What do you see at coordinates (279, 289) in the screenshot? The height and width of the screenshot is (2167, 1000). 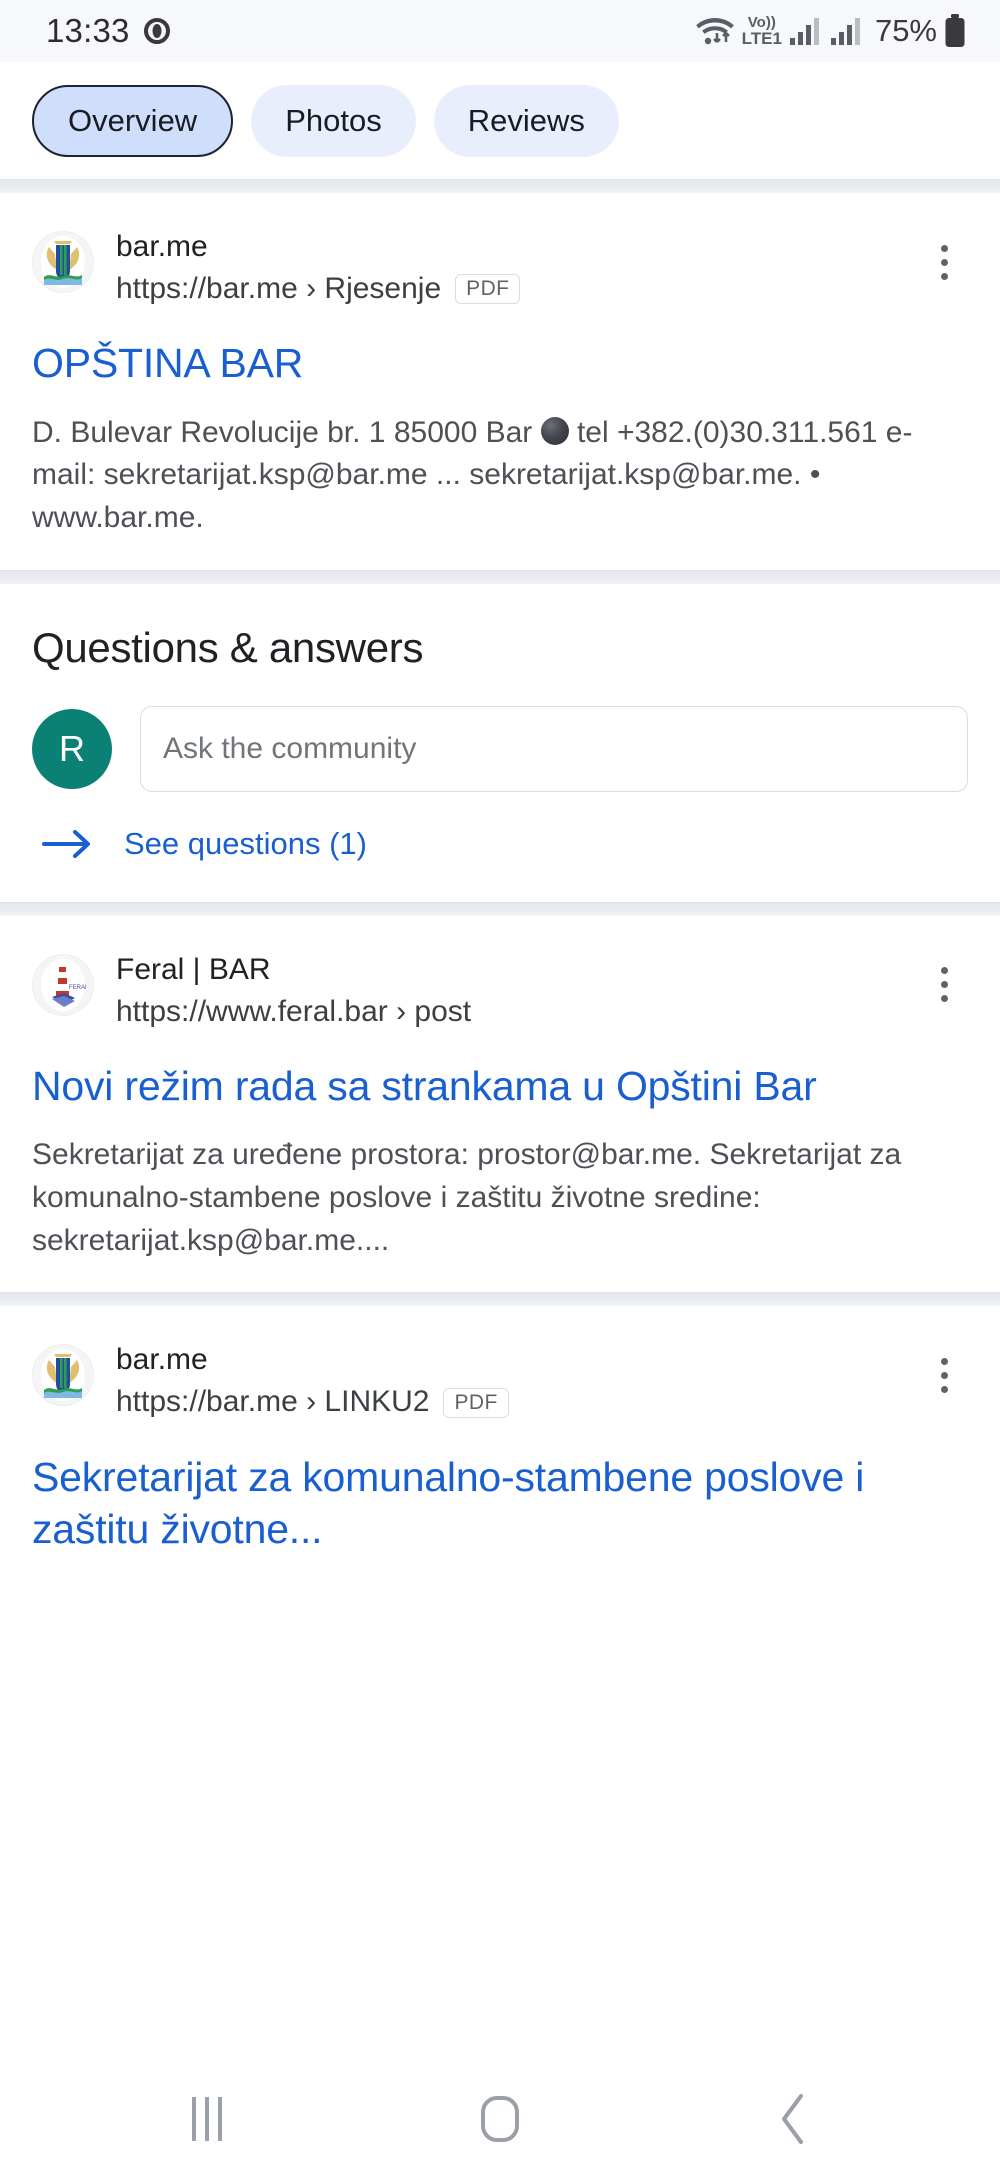 I see `result-1-url: https://bar.me › Rjesenje` at bounding box center [279, 289].